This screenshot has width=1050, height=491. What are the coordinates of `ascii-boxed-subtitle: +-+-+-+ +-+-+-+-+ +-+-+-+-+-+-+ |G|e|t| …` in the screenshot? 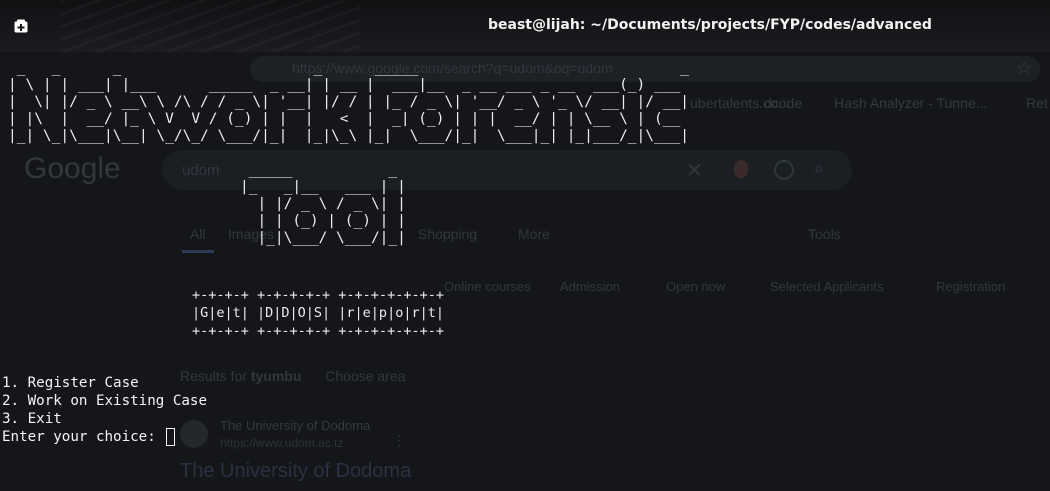 It's located at (318, 313).